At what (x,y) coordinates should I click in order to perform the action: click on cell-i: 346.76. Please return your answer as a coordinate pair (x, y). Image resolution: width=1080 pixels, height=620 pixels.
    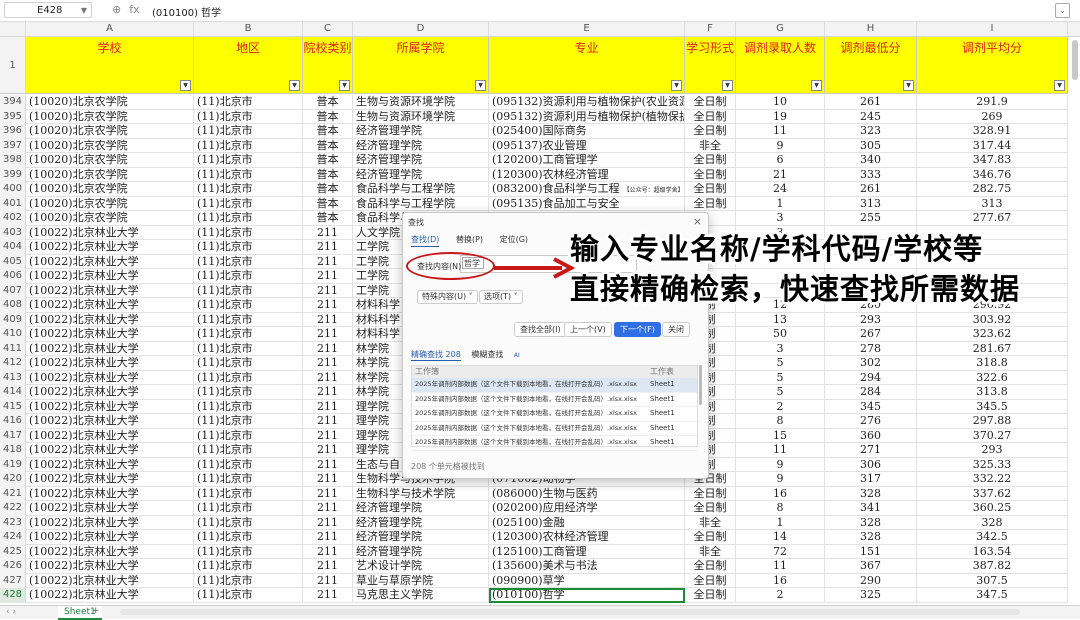
    Looking at the image, I should click on (992, 174).